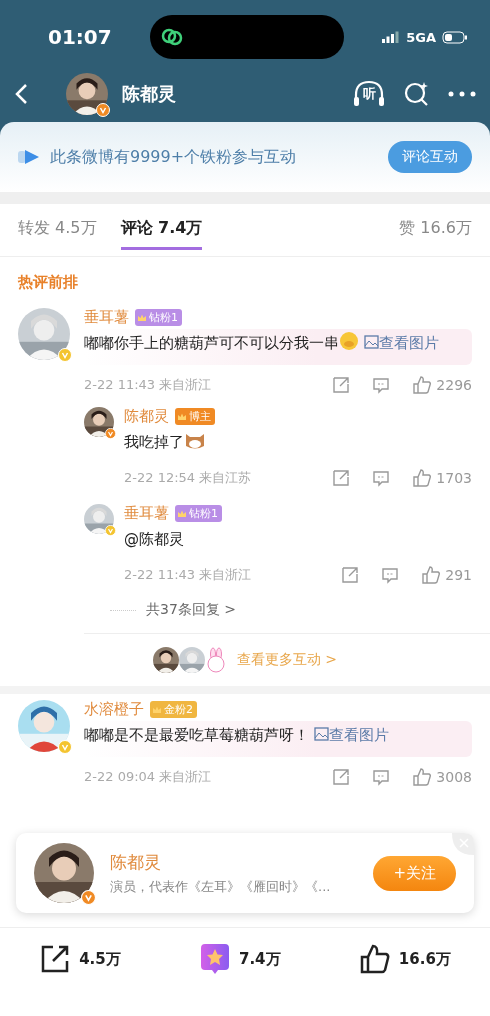 The height and width of the screenshot is (1016, 490). Describe the element at coordinates (148, 777) in the screenshot. I see `comment-meta: 2-22 09:04 来自浙江` at that location.